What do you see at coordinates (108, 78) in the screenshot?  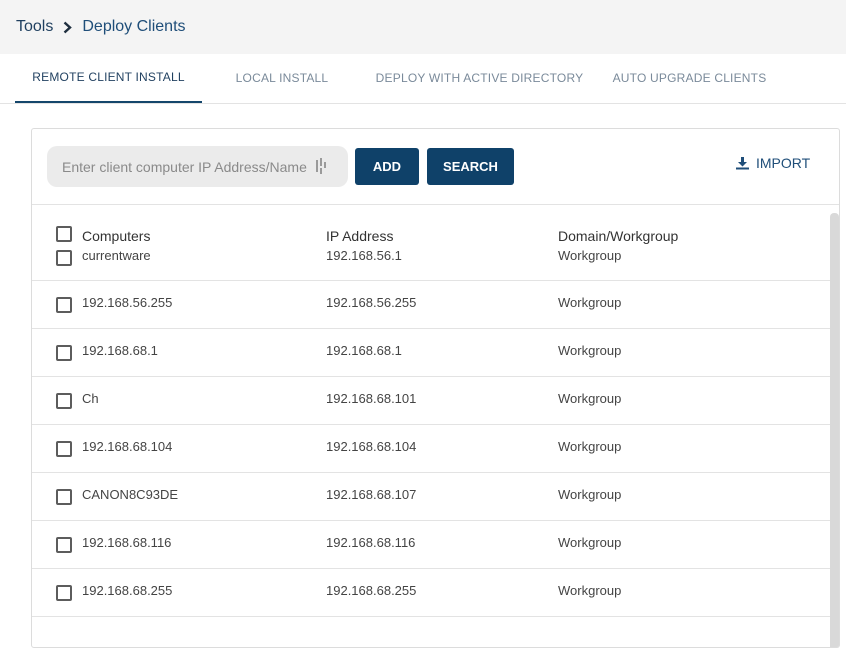 I see `tab-remote-client-install: REMOTE CLIENT INSTALL` at bounding box center [108, 78].